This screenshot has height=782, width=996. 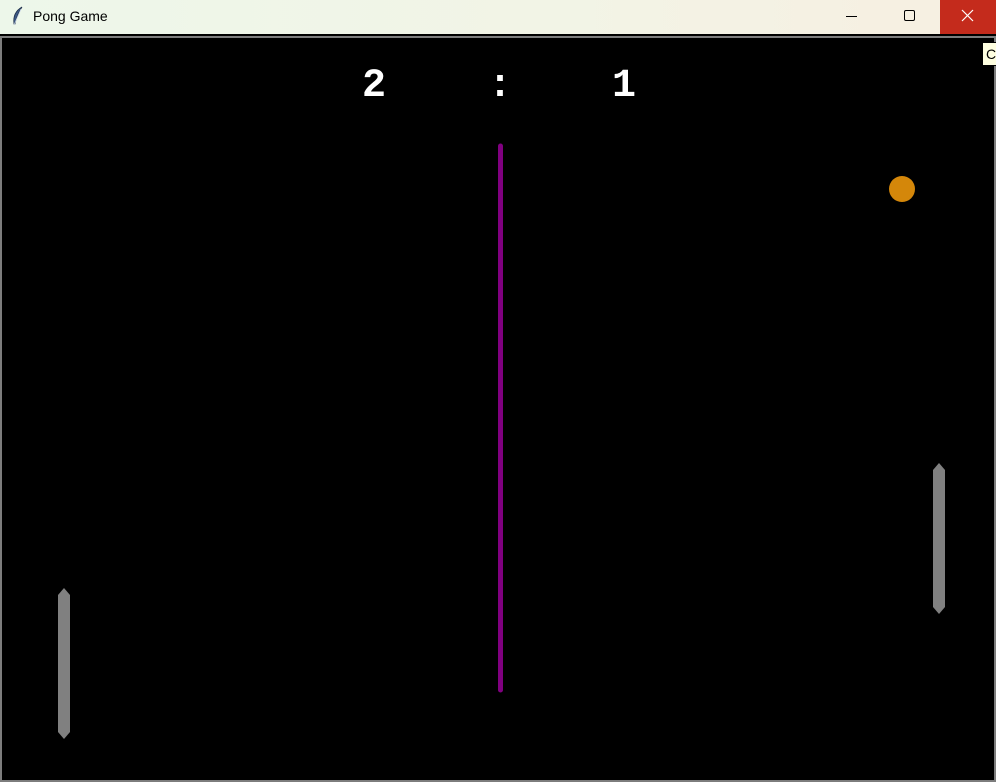 I want to click on maximize-button, so click(x=909, y=17).